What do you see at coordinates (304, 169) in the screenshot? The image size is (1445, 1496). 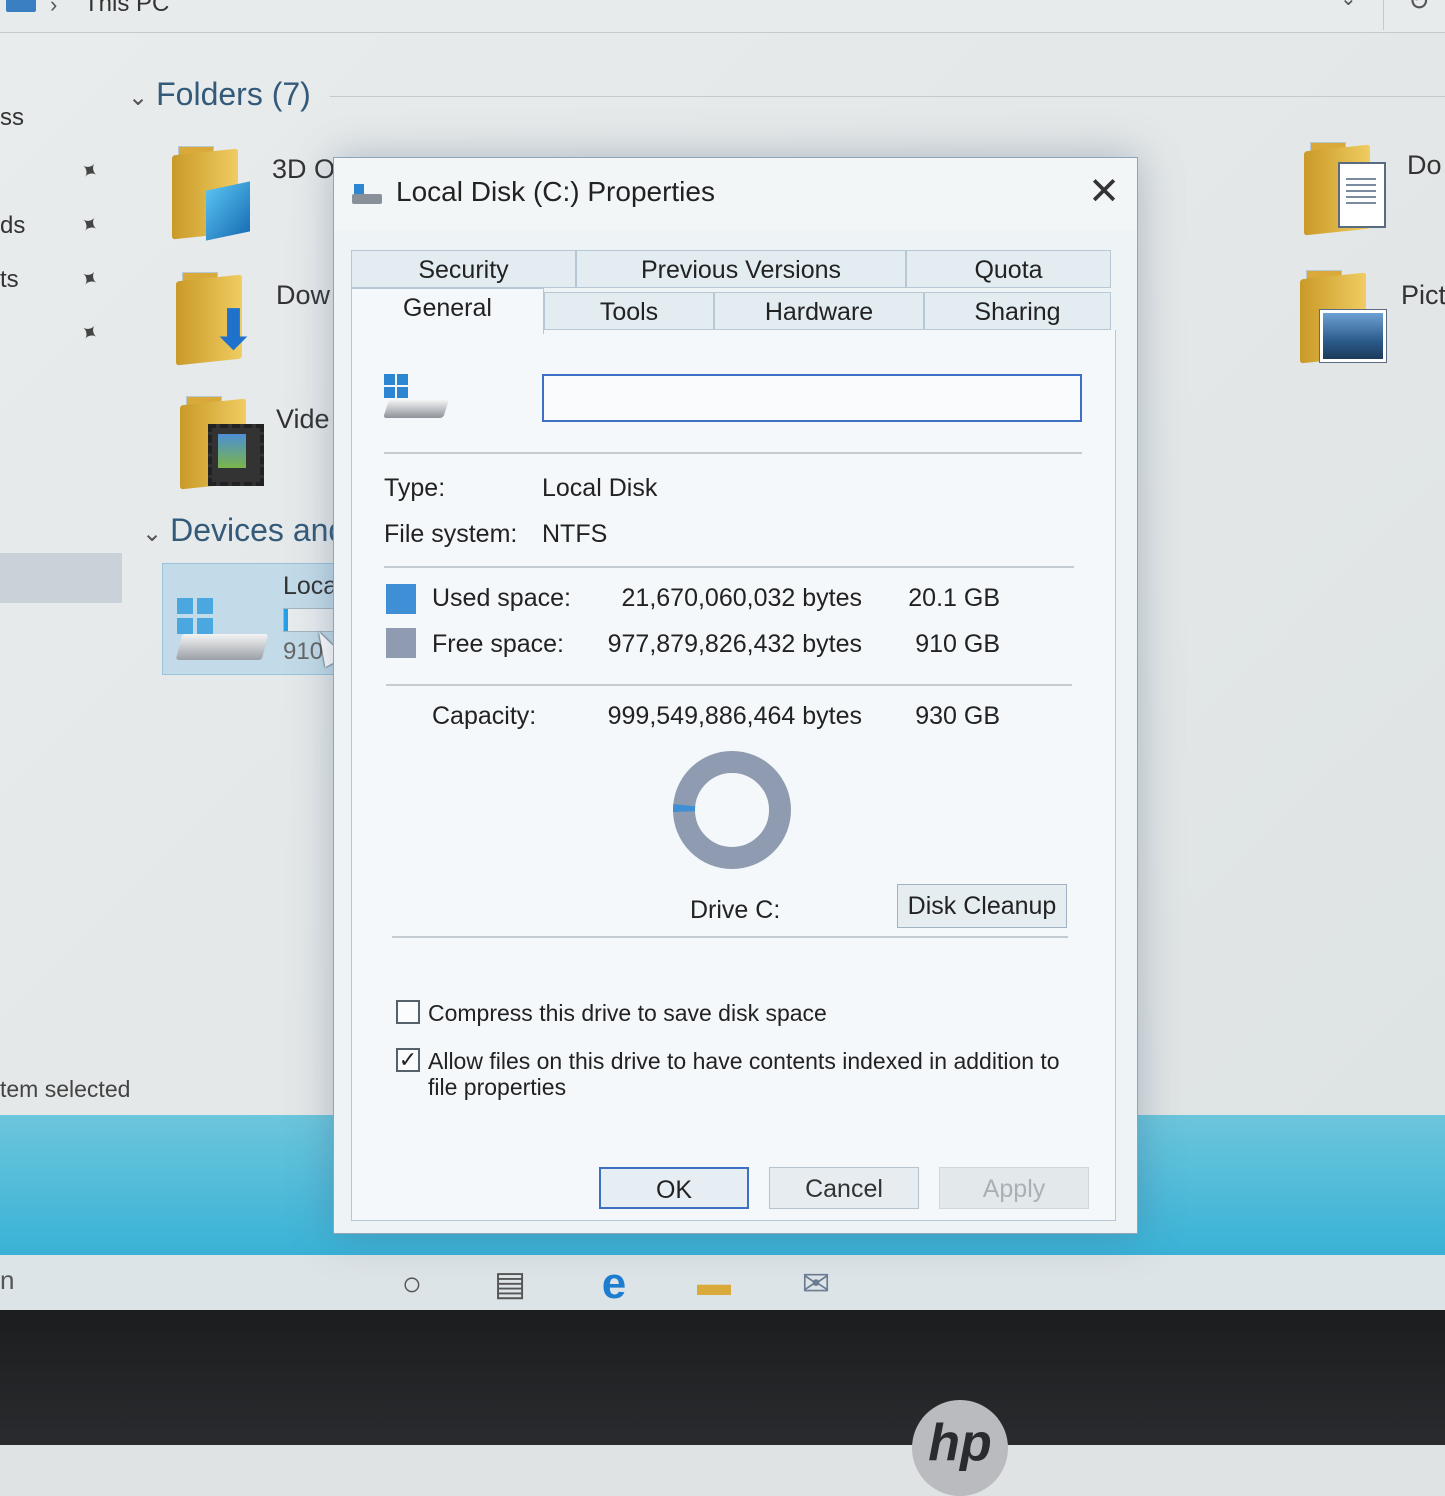 I see `folder-label: 3D O` at bounding box center [304, 169].